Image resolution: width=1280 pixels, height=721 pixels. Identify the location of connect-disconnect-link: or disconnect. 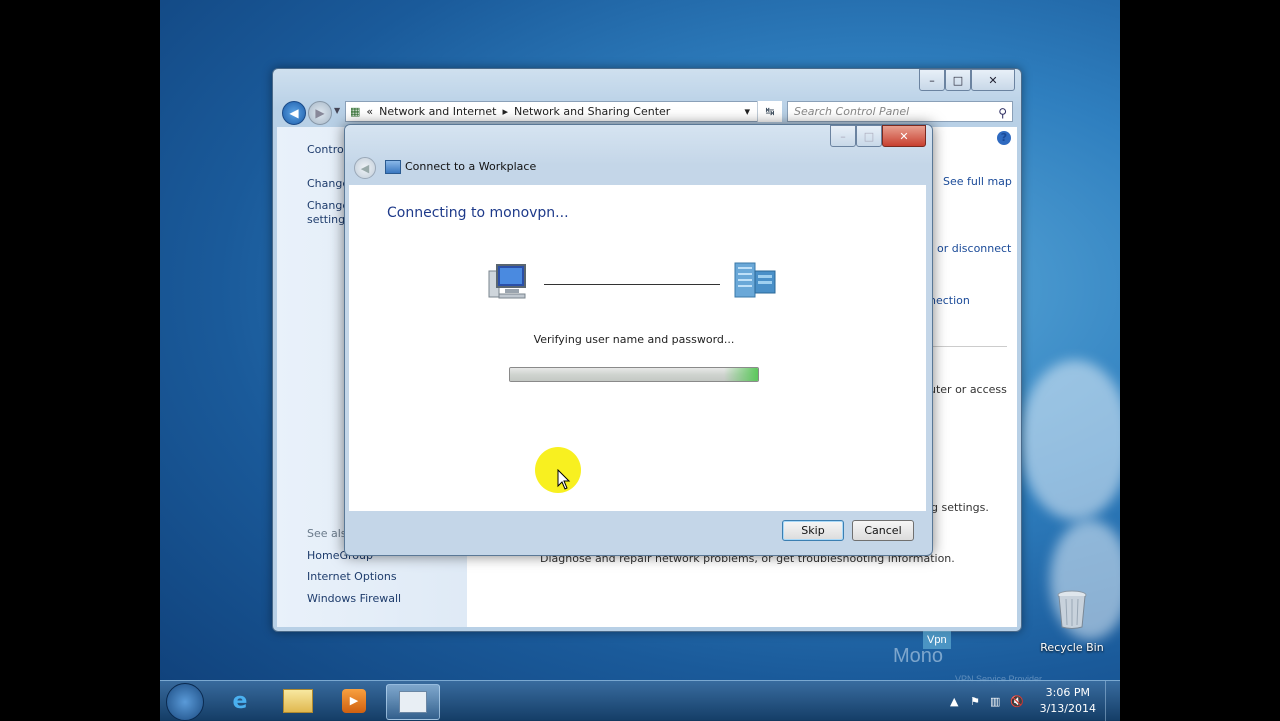
(974, 248).